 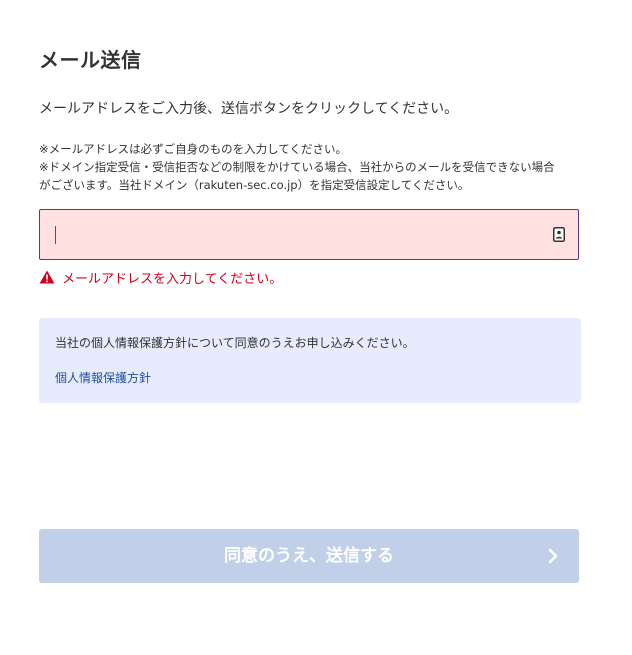 I want to click on email-field-container, so click(x=309, y=234).